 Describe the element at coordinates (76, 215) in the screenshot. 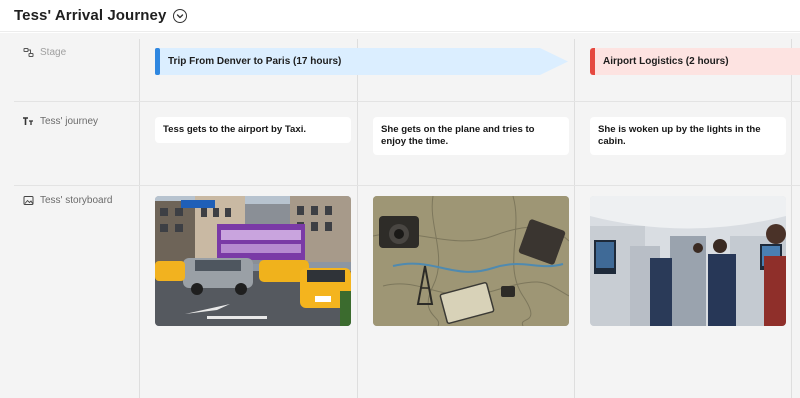

I see `row-label-column` at that location.